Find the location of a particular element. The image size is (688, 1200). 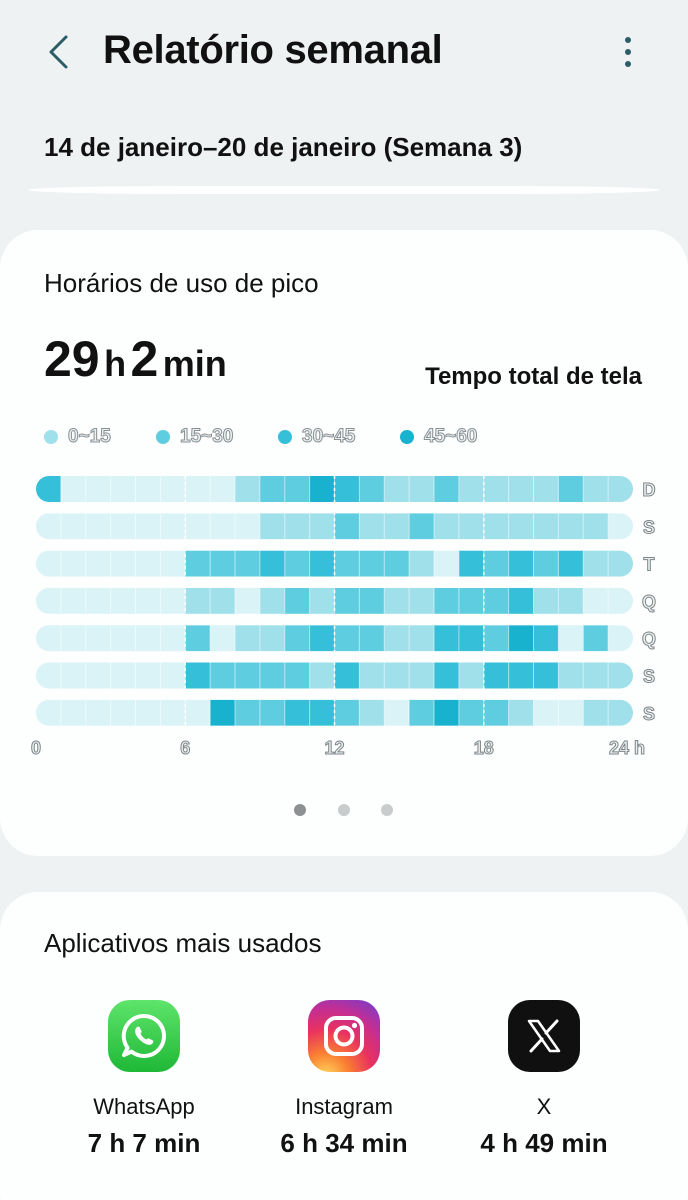

day-label: Q is located at coordinates (649, 639).